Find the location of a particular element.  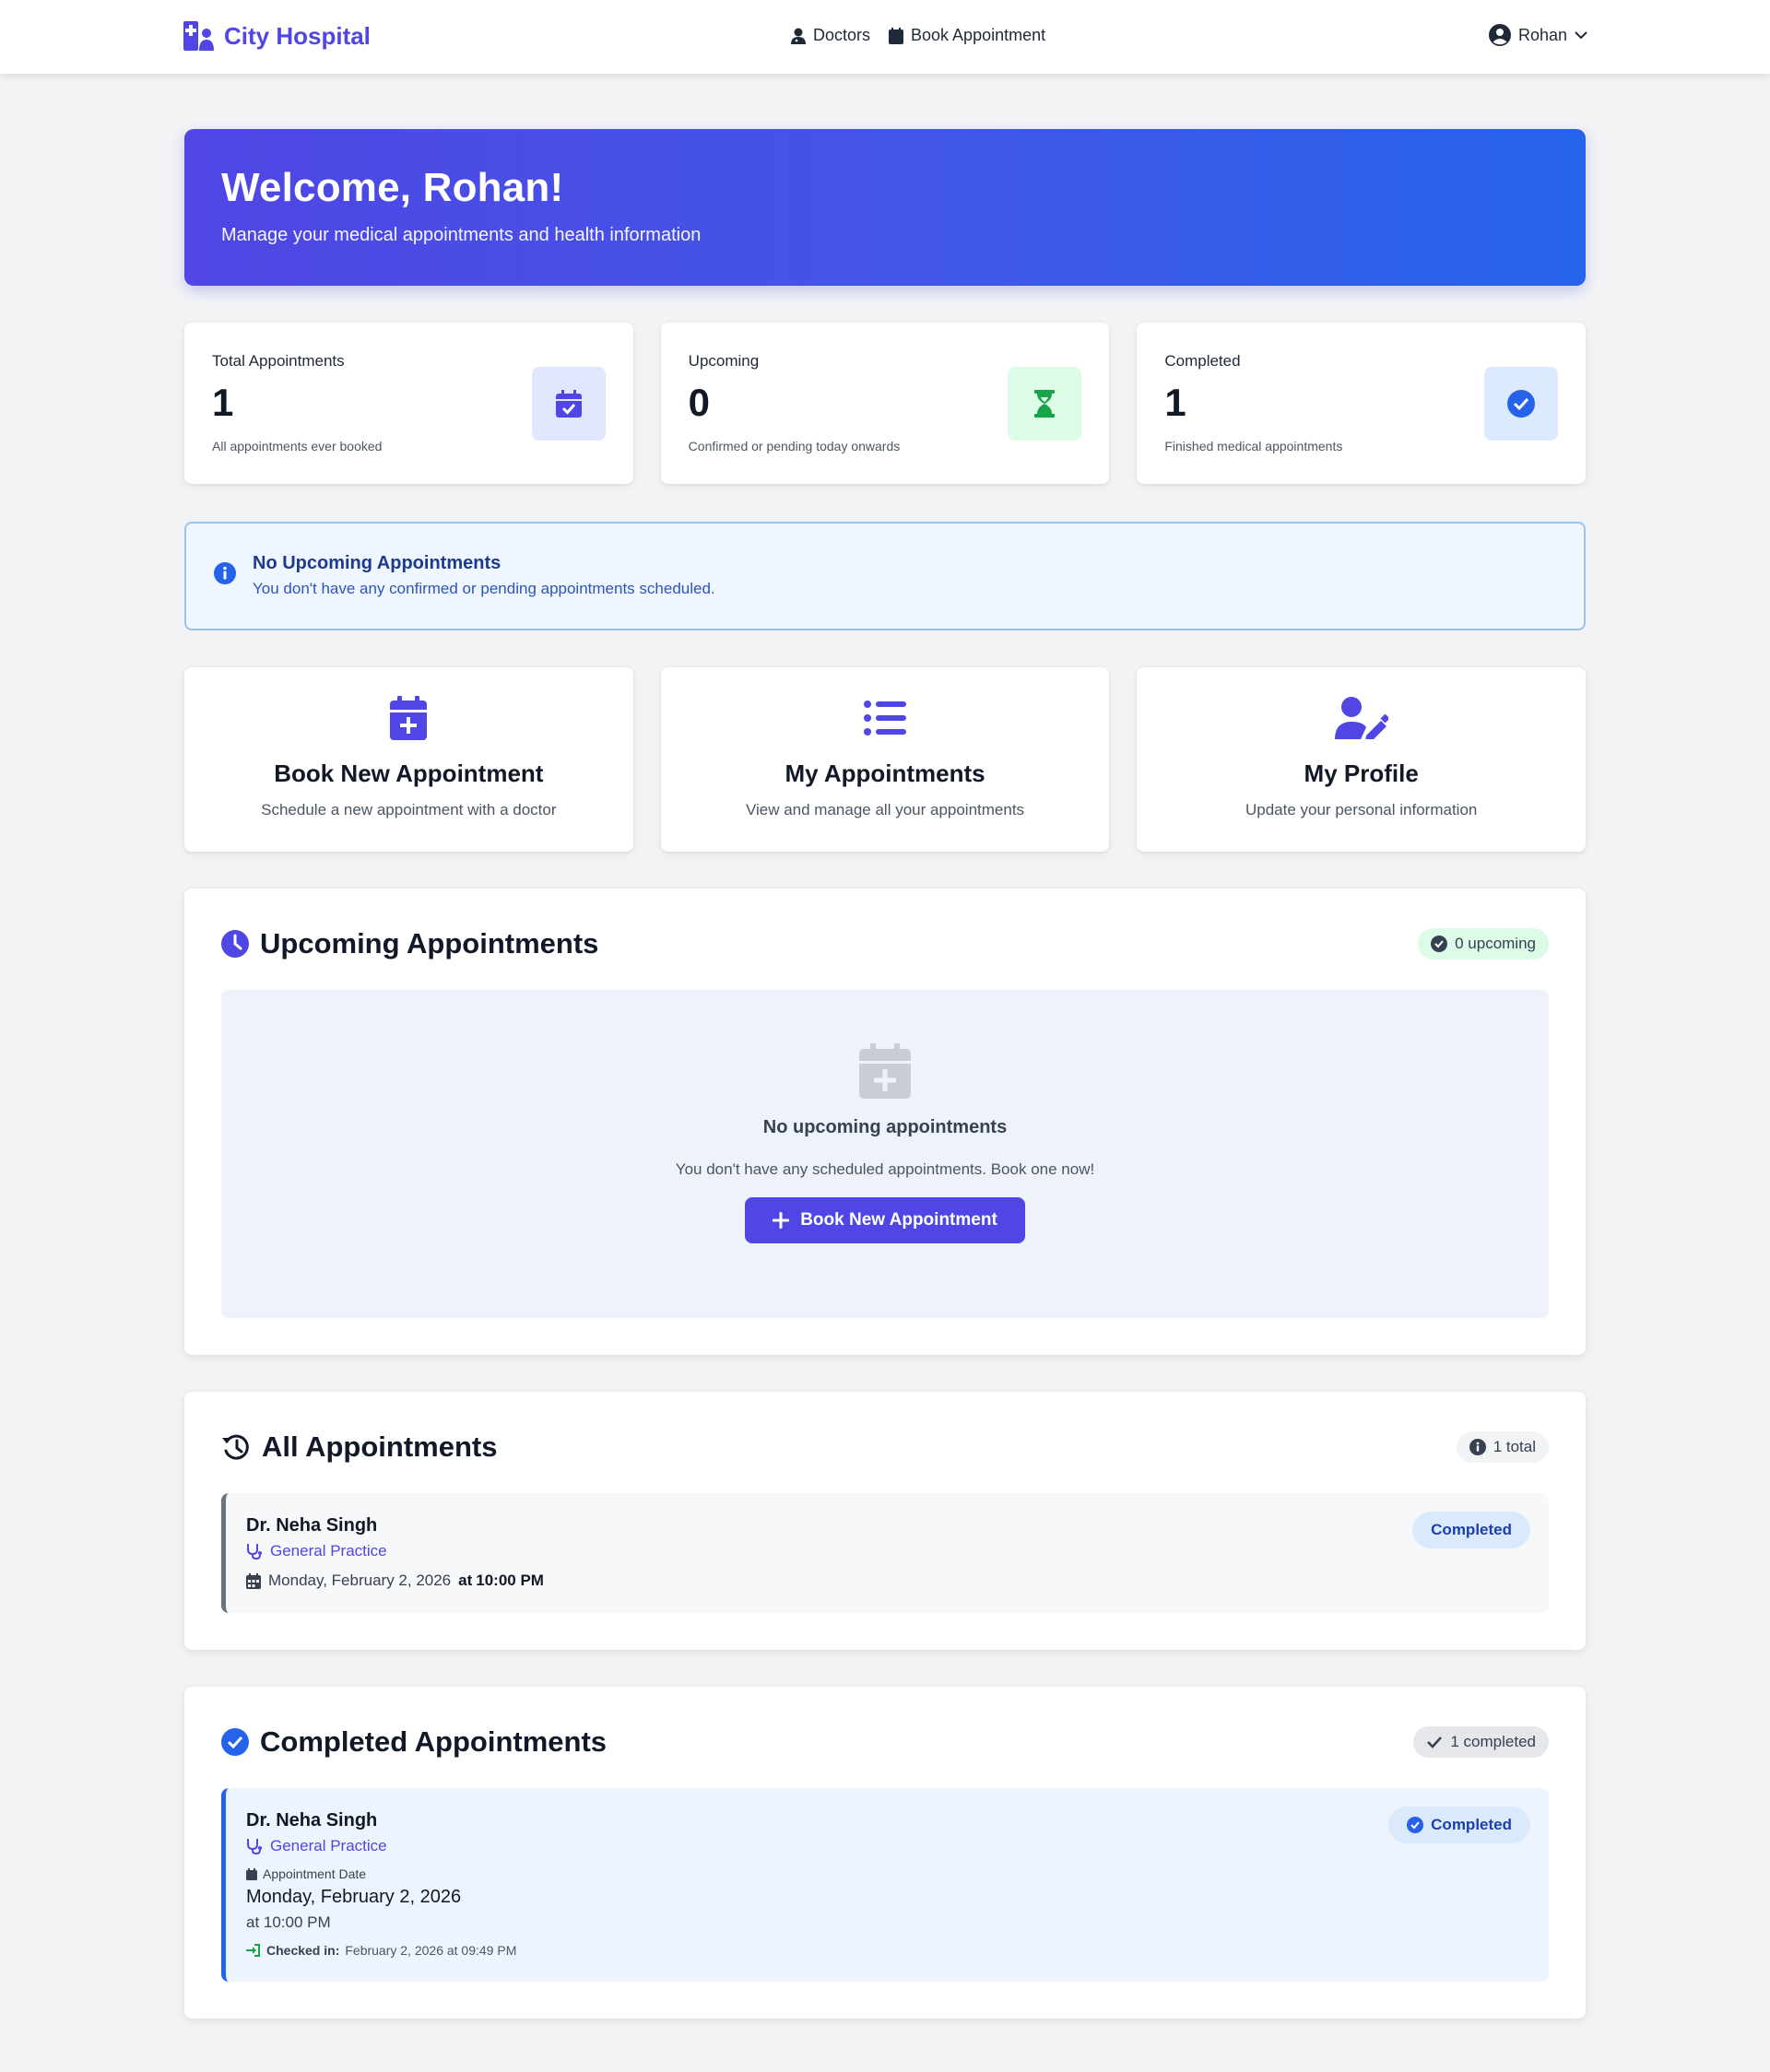

section-title: All Appointments is located at coordinates (359, 1447).